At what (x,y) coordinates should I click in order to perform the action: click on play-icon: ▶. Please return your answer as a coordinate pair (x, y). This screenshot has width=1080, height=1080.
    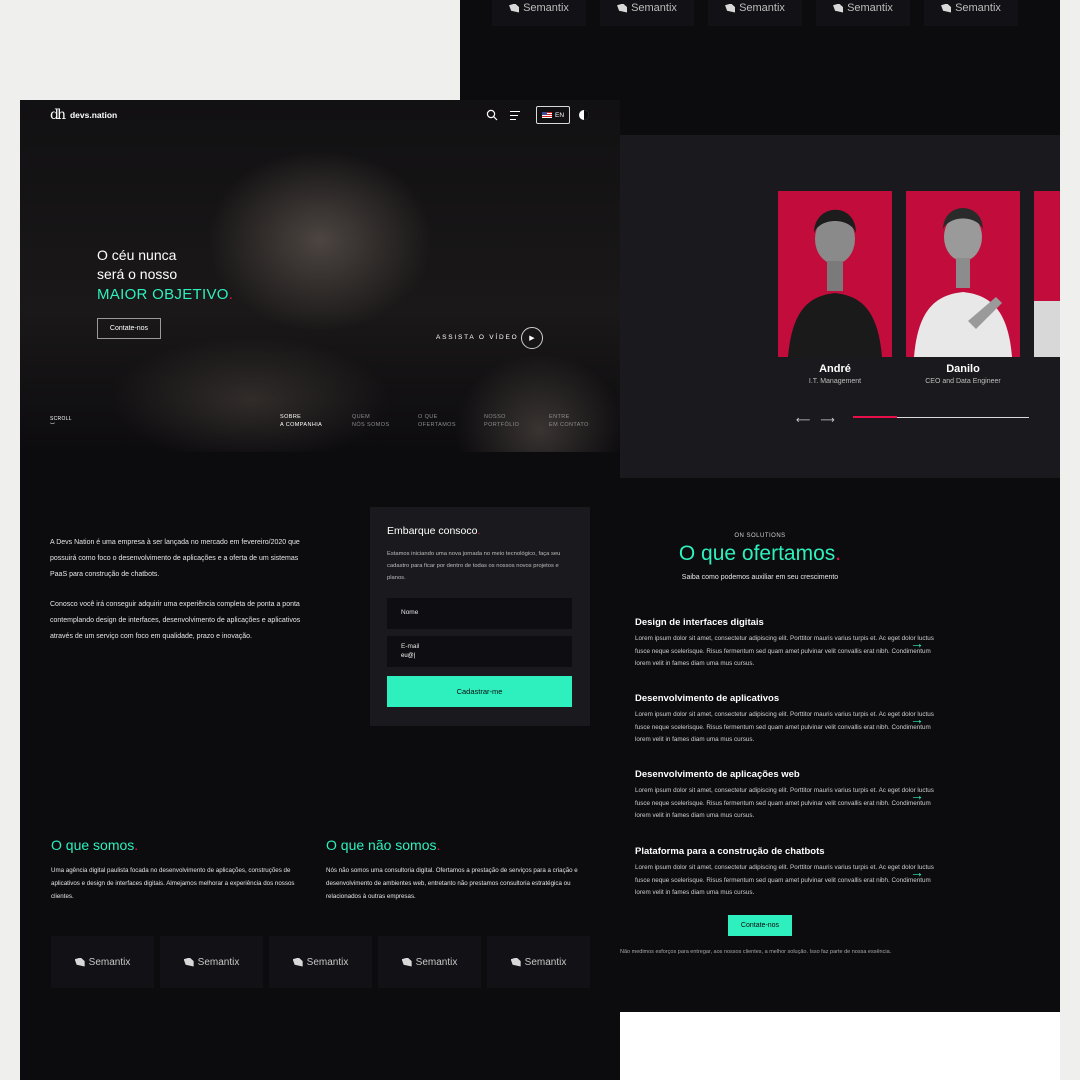
    Looking at the image, I should click on (532, 338).